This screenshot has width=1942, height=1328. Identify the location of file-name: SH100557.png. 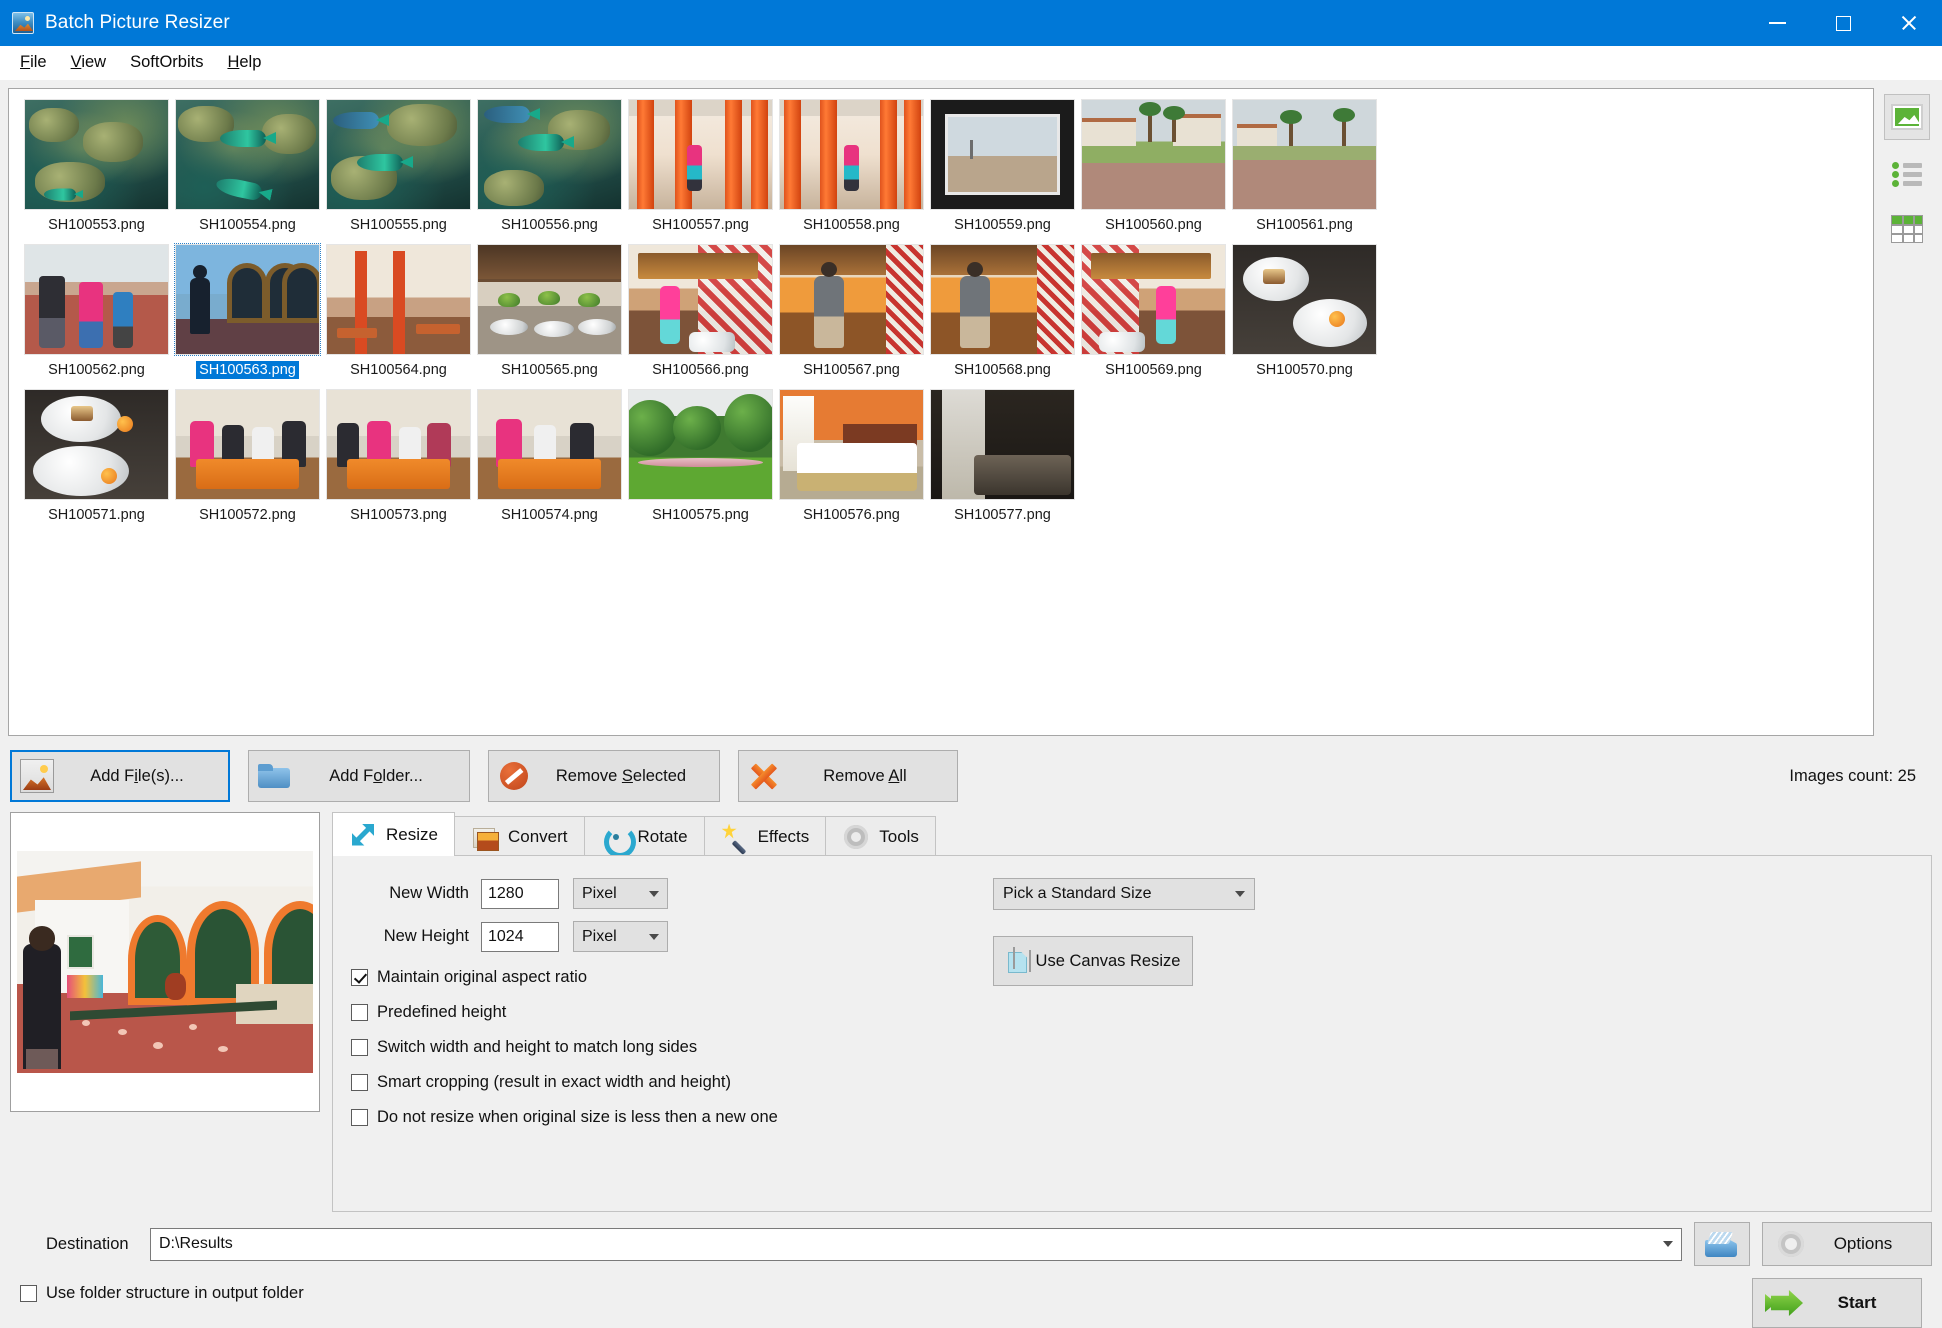
(700, 225).